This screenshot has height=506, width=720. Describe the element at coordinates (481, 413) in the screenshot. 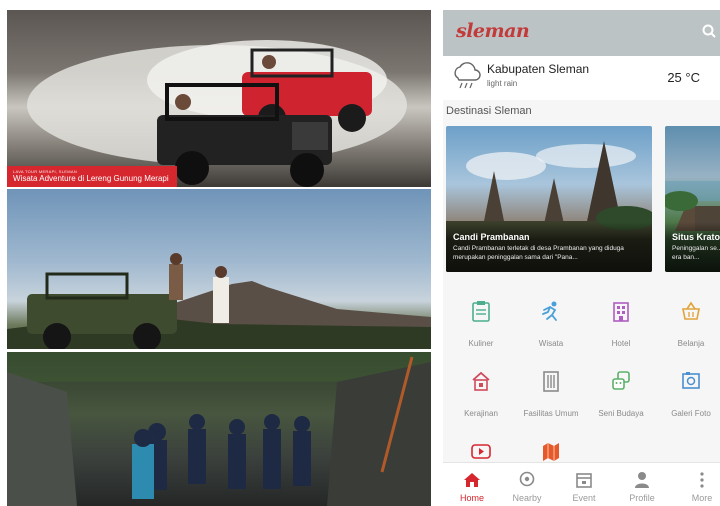

I see `category-label: Kerajinan` at that location.